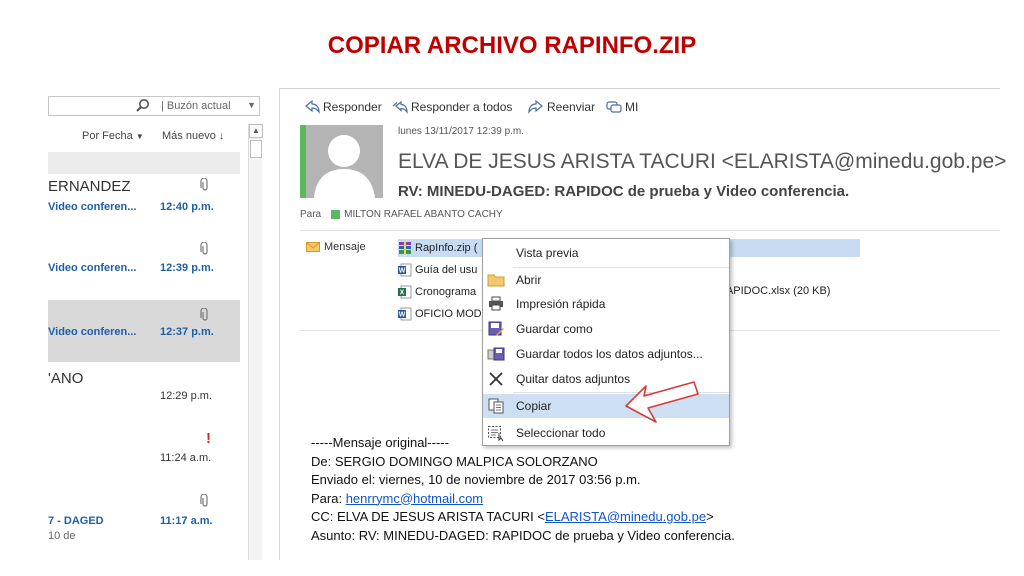 This screenshot has width=1024, height=576. What do you see at coordinates (186, 396) in the screenshot?
I see `list-item-time: 12:29 p.m.` at bounding box center [186, 396].